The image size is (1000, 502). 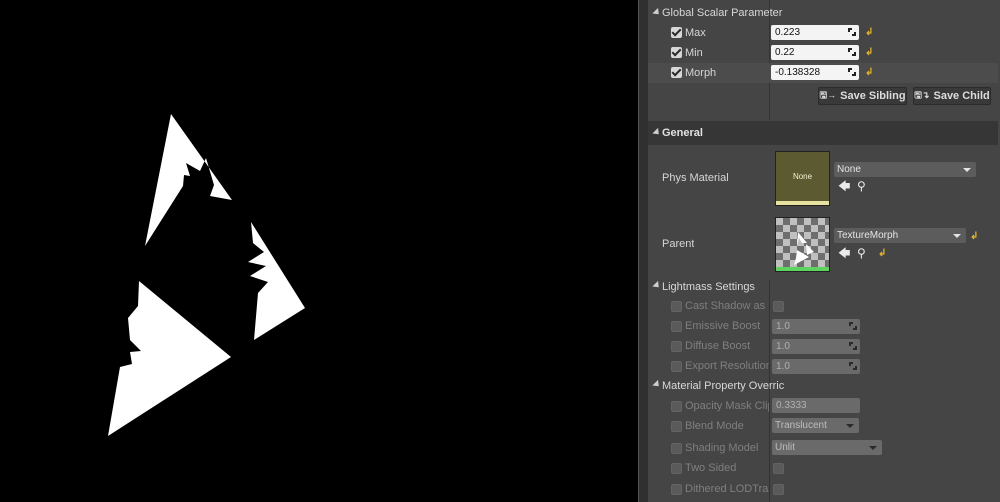 I want to click on blend-mode-label: Blend Mode, so click(x=714, y=426).